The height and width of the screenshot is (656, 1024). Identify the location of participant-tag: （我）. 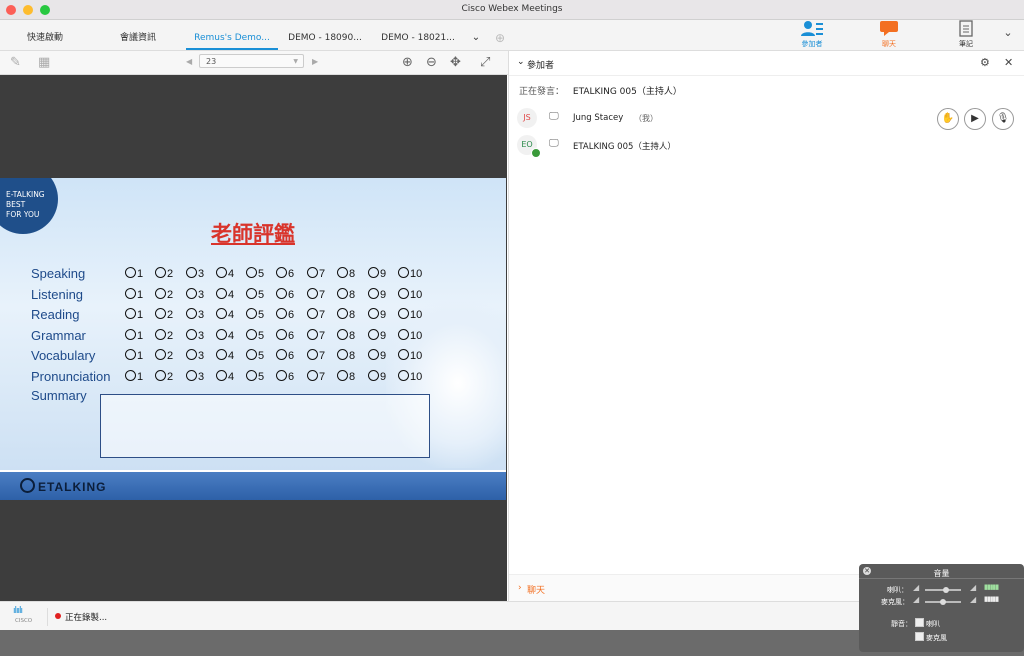
(646, 118).